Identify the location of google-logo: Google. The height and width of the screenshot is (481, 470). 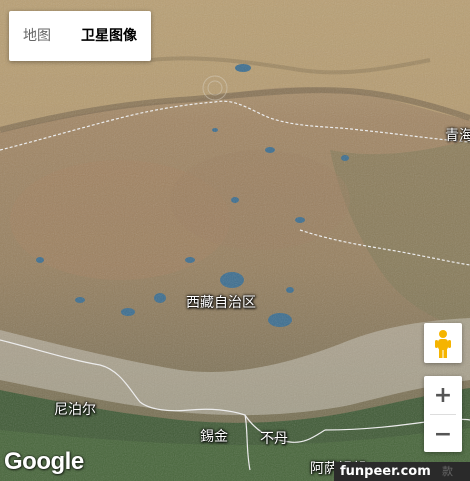
(44, 462).